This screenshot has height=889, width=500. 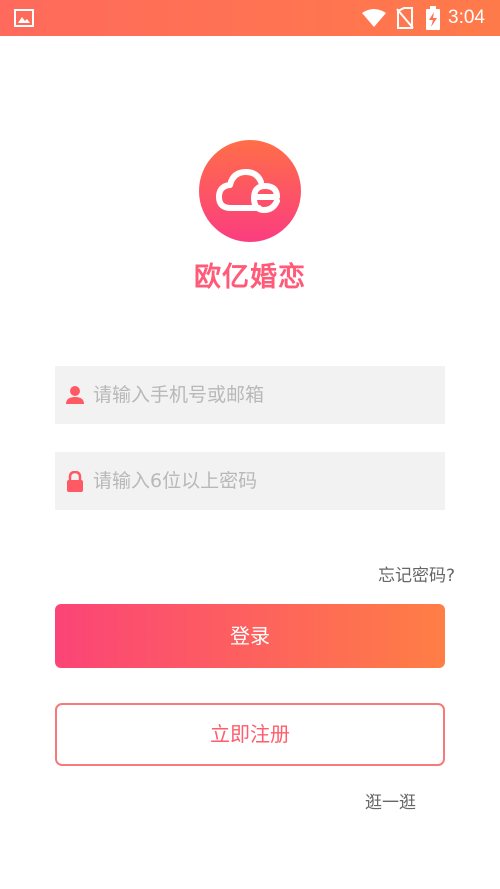 What do you see at coordinates (75, 395) in the screenshot?
I see `user-icon` at bounding box center [75, 395].